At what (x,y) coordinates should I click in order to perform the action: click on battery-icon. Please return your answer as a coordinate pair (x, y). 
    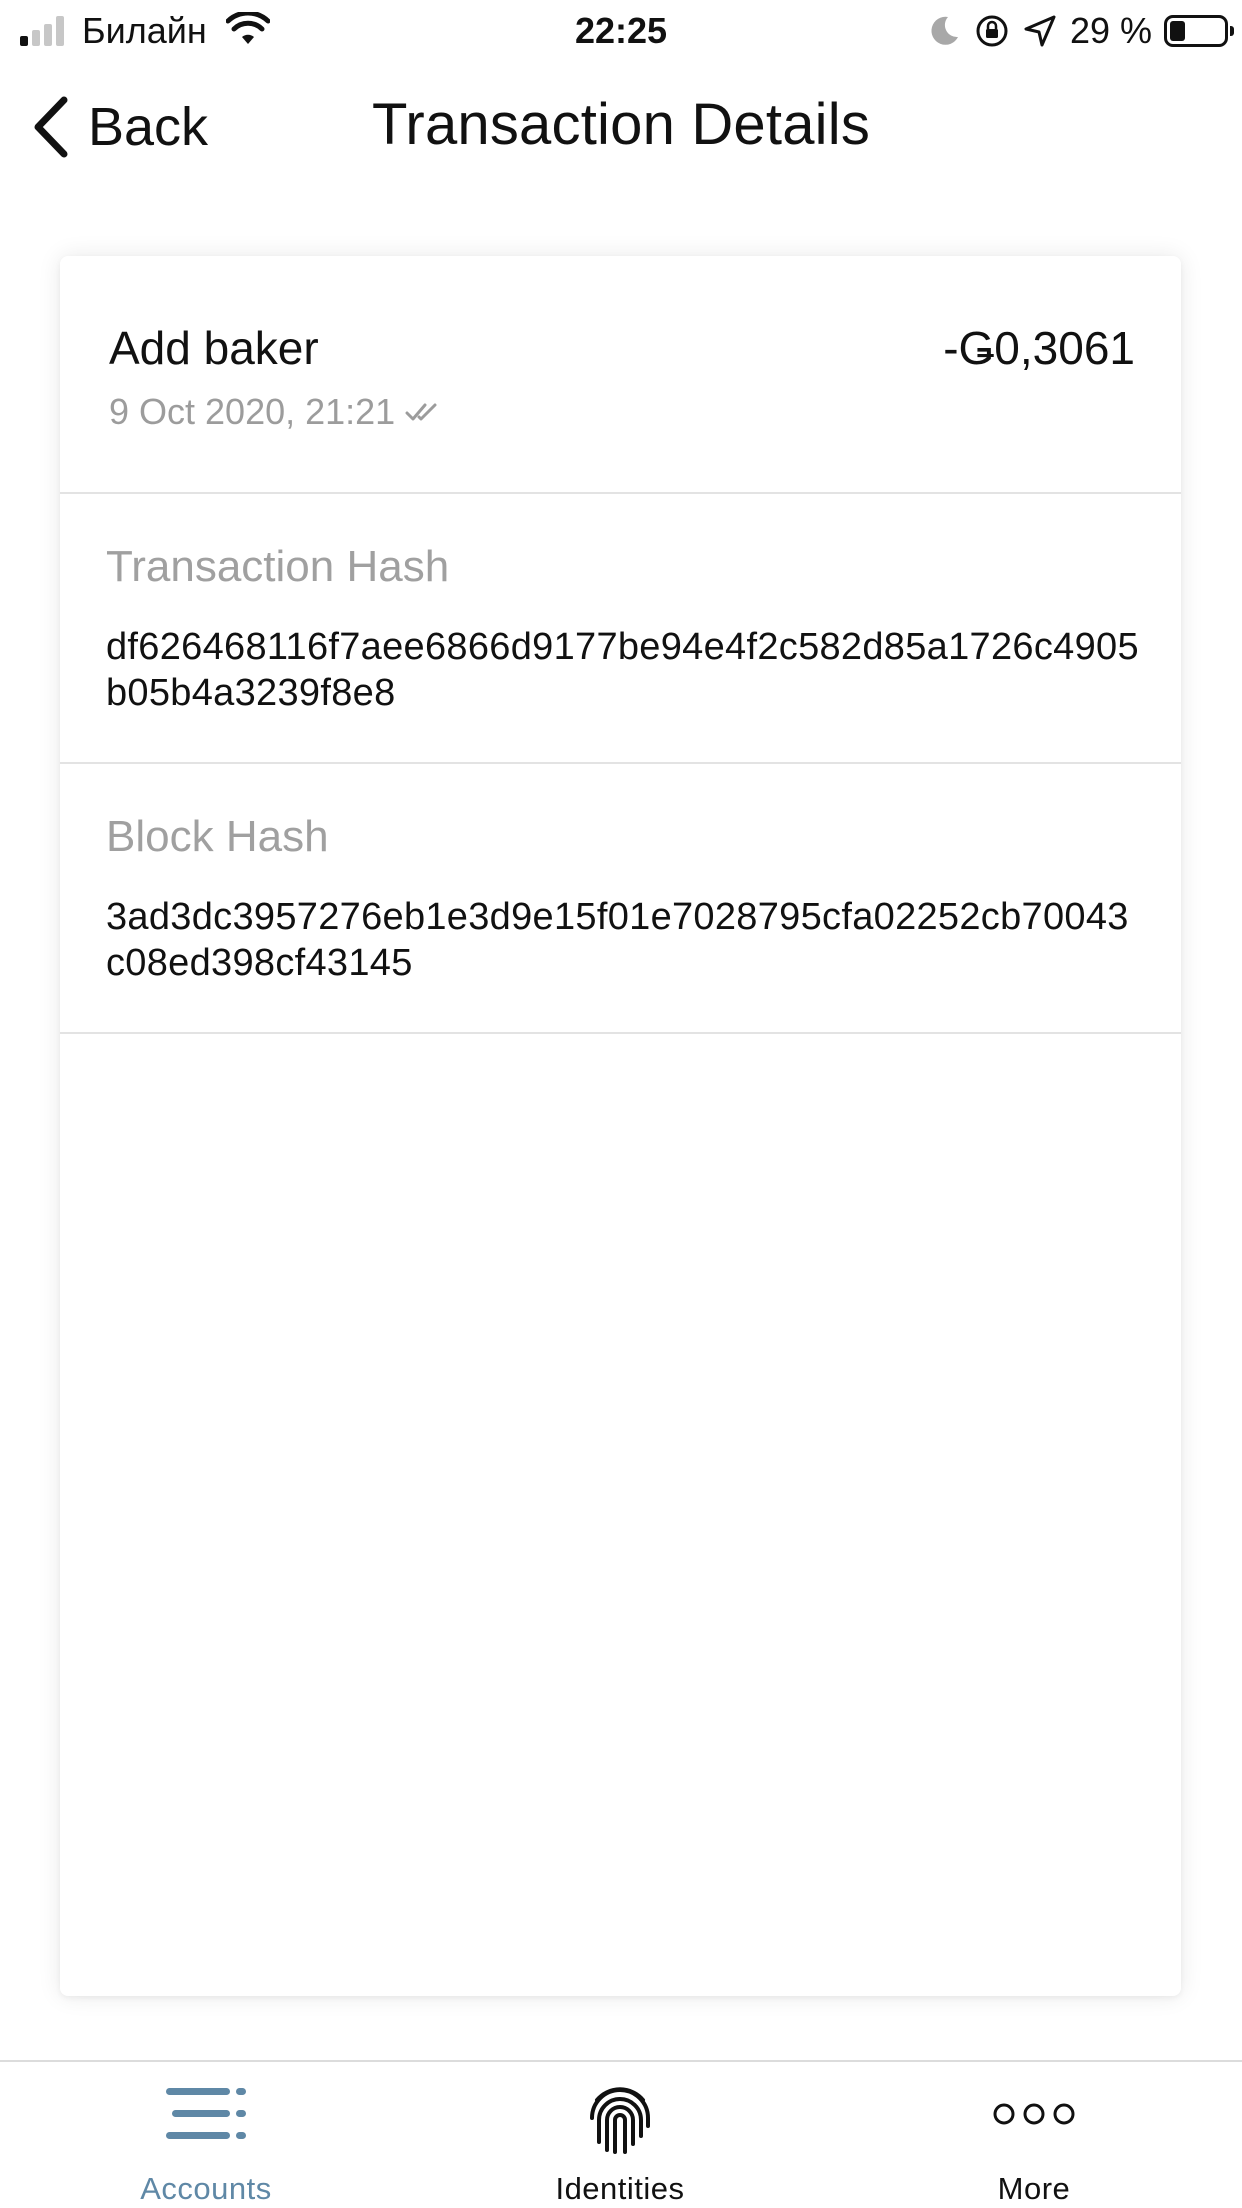
    Looking at the image, I should click on (1199, 31).